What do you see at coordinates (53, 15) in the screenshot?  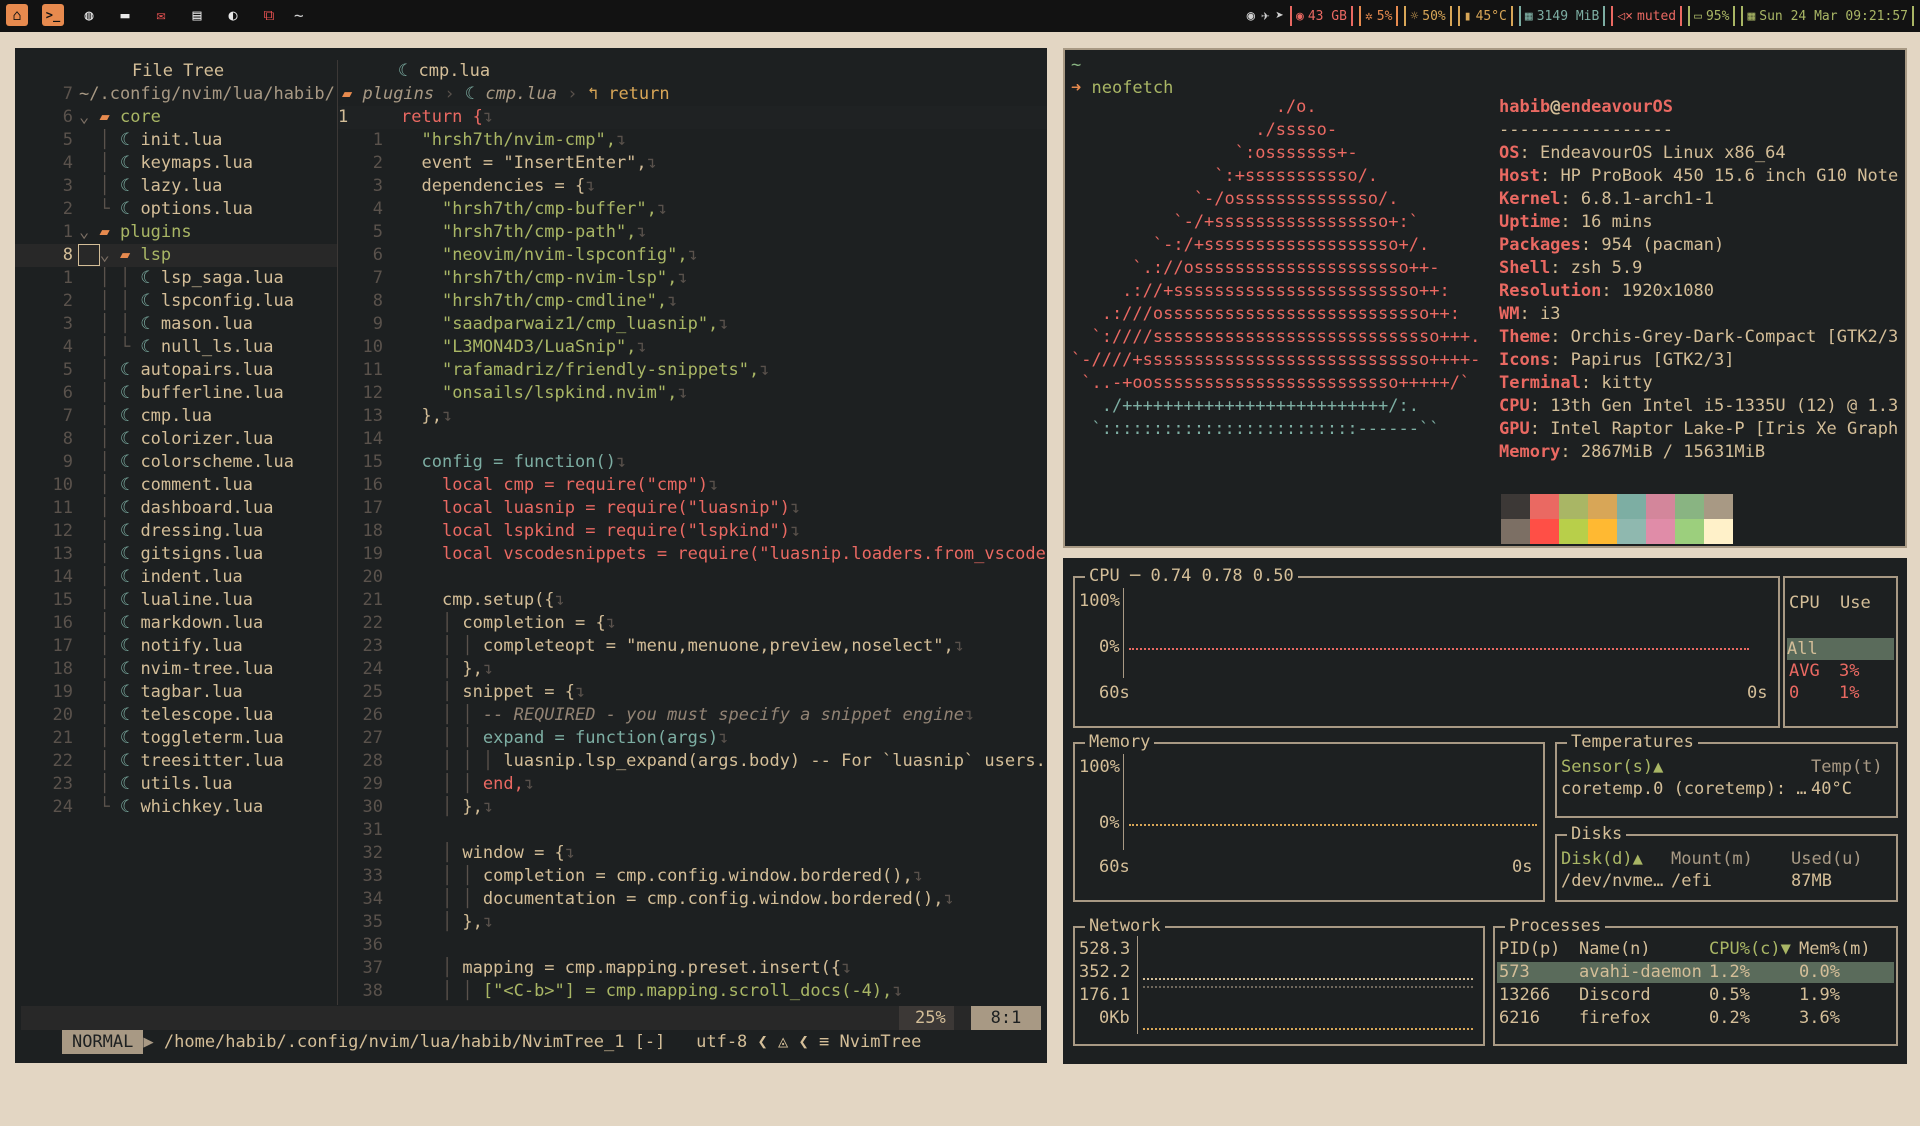 I see `terminal-icon: >_` at bounding box center [53, 15].